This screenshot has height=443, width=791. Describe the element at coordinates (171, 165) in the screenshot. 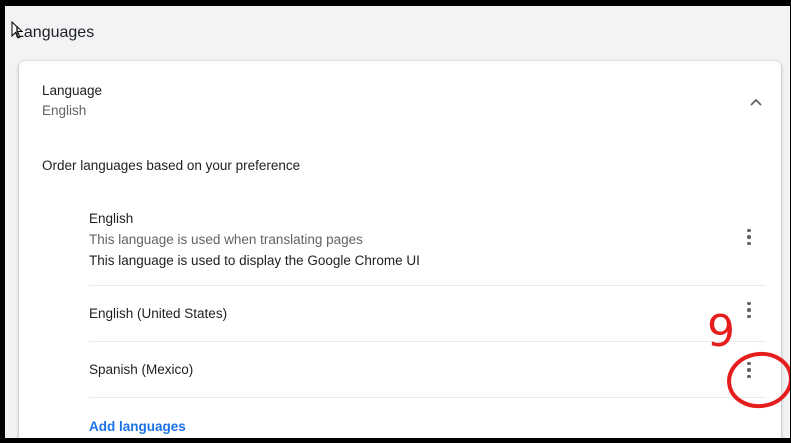

I see `order-languages-text: Order languages based on your preference` at that location.